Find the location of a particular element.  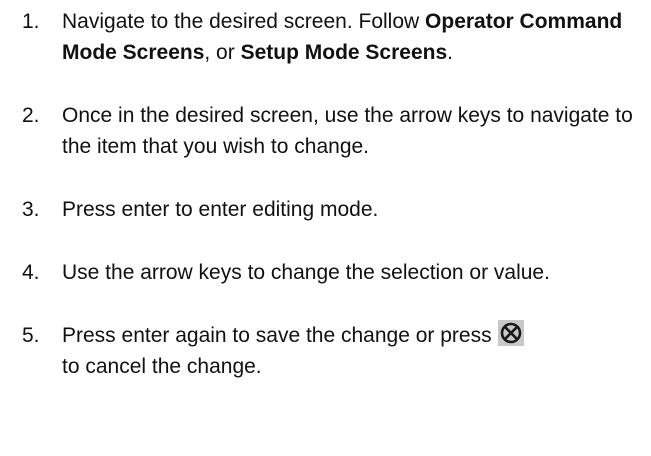

step-number: 3. is located at coordinates (31, 209).